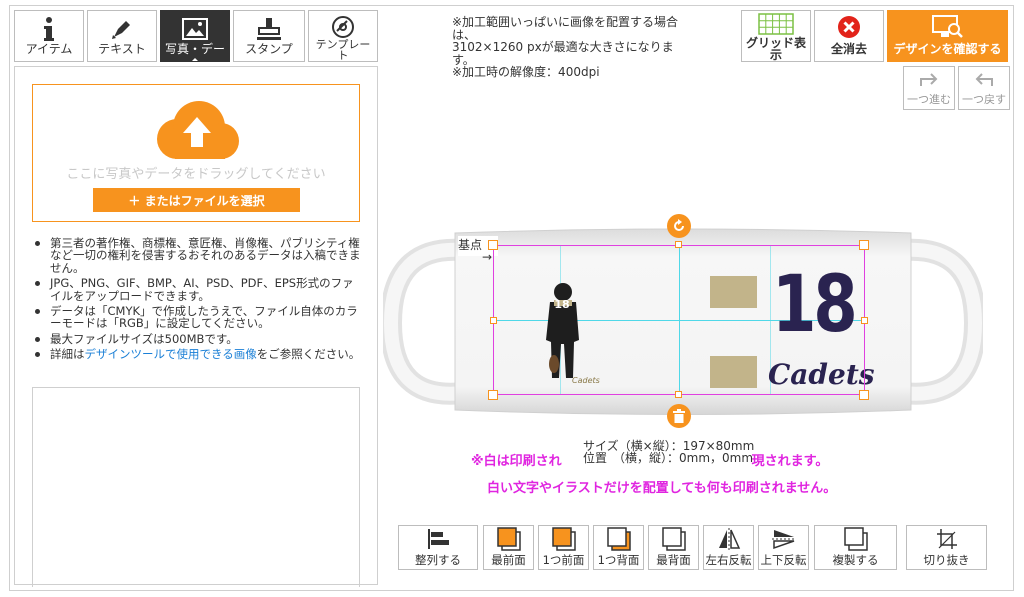  Describe the element at coordinates (49, 29) in the screenshot. I see `info-icon` at that location.